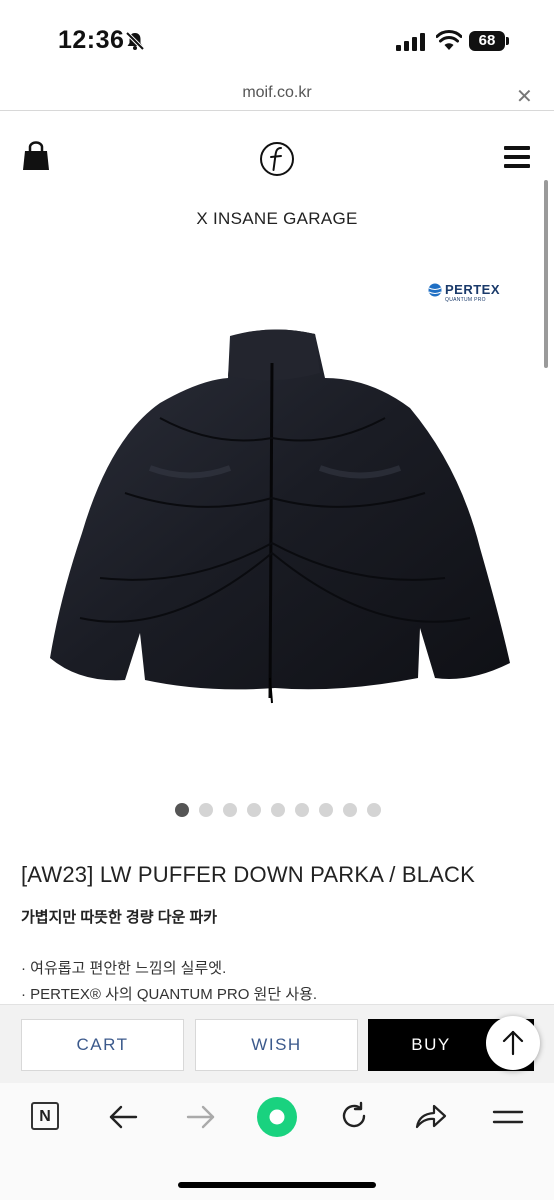  Describe the element at coordinates (277, 1185) in the screenshot. I see `home-indicator` at that location.